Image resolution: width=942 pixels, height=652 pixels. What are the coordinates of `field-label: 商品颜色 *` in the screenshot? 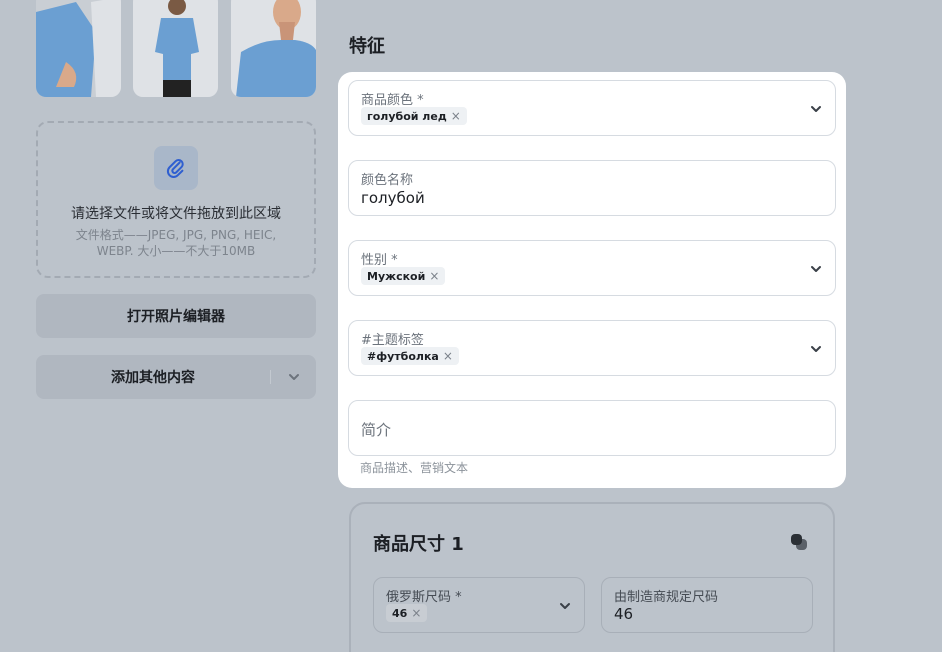 It's located at (392, 100).